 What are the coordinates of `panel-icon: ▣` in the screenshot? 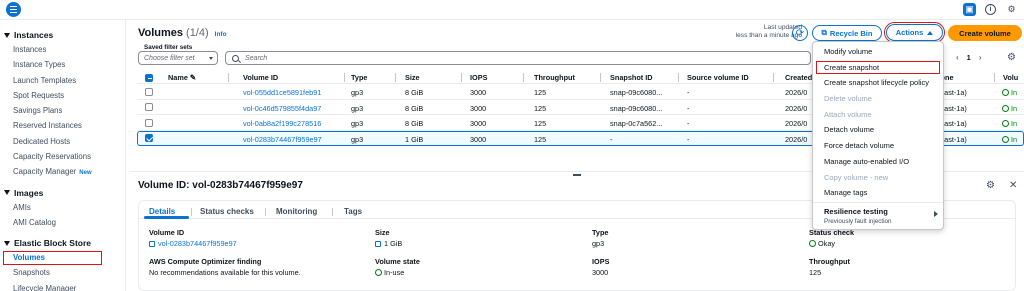 It's located at (969, 9).